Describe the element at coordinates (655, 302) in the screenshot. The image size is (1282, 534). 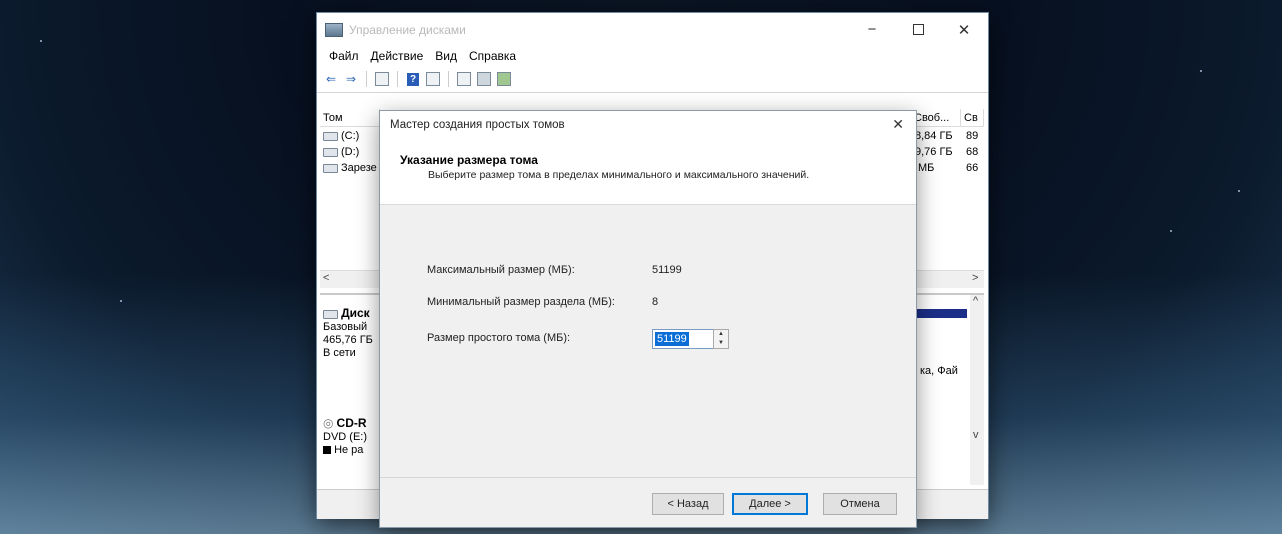
I see `min-size-value: 8` at that location.